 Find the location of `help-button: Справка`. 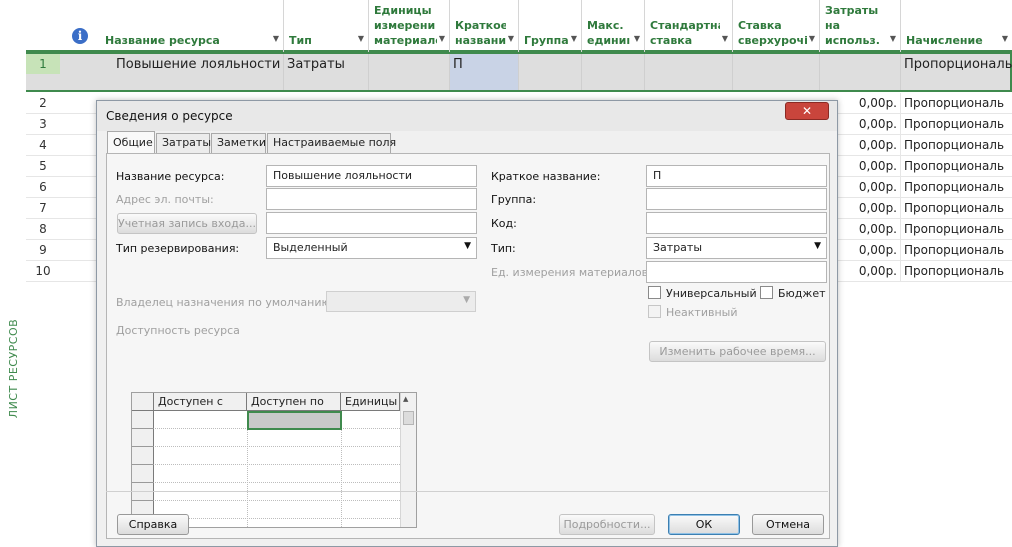

help-button: Справка is located at coordinates (153, 524).